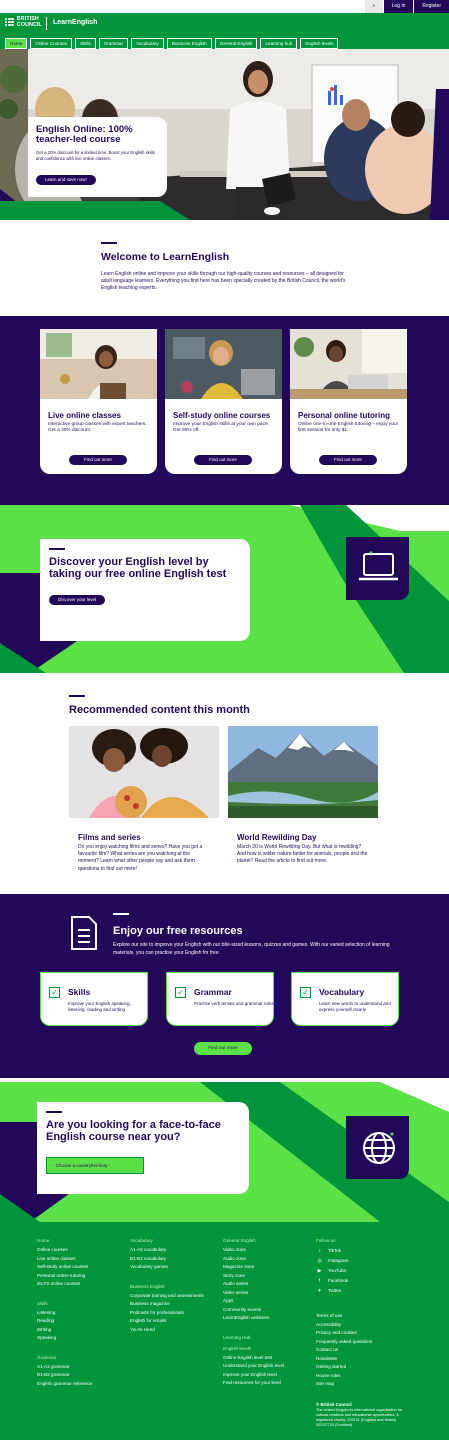  Describe the element at coordinates (77, 600) in the screenshot. I see `discover-your-level-button: Discover your level` at that location.